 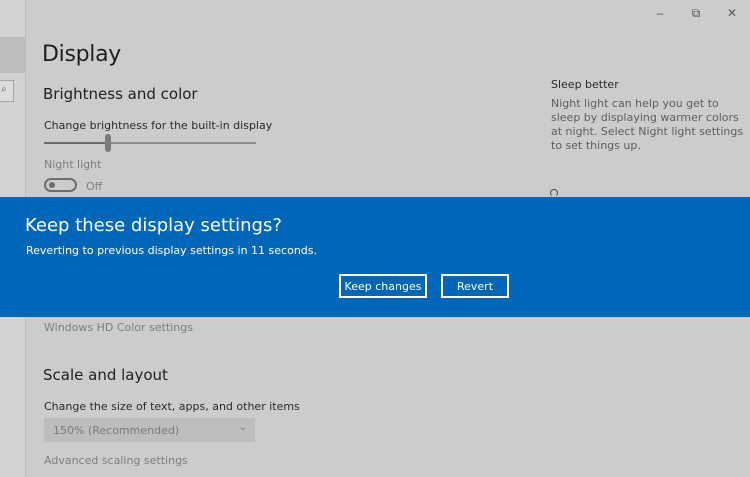 I want to click on brightness-slider, so click(x=150, y=143).